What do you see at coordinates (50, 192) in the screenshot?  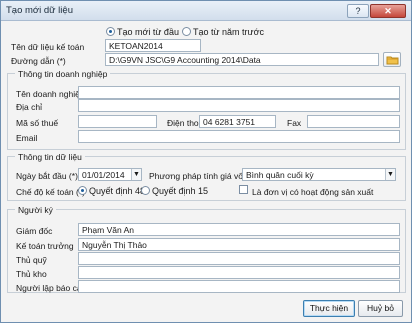 I see `accounting-regime-label: Chế độ kế toán (*)` at bounding box center [50, 192].